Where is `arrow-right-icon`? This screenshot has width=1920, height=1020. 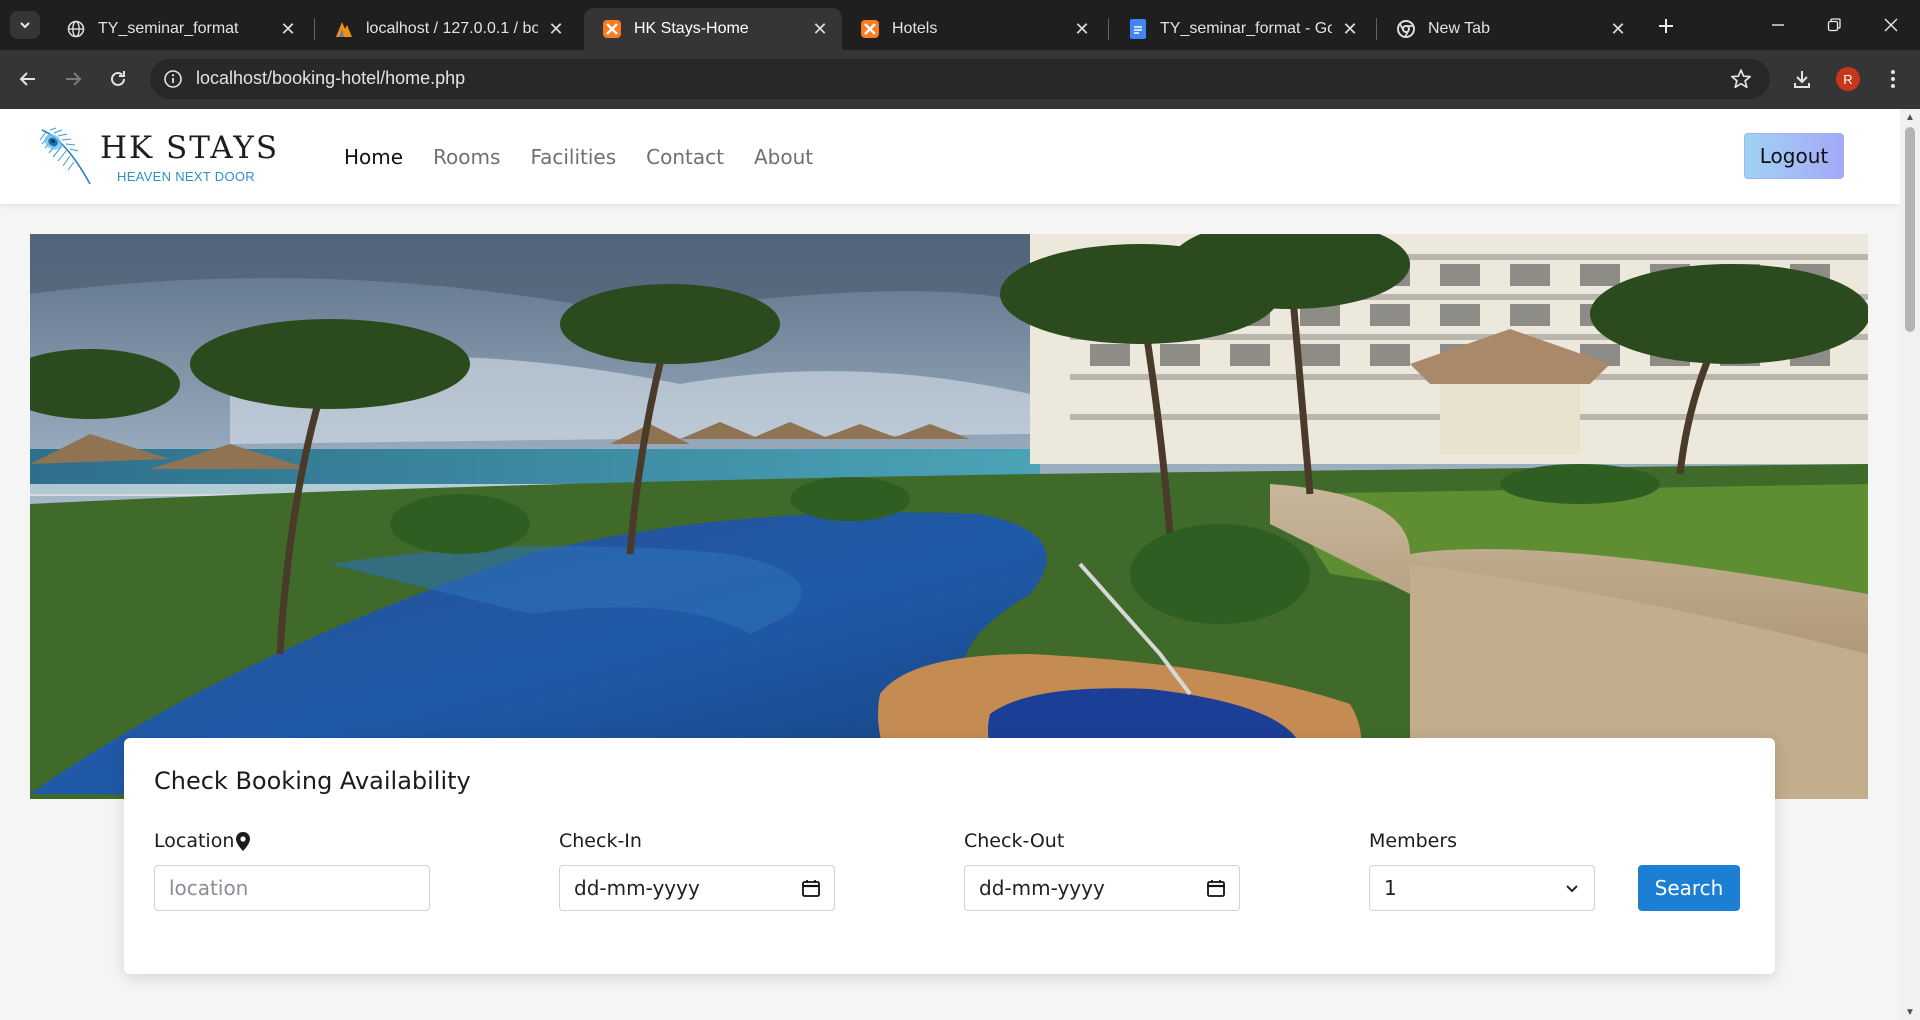 arrow-right-icon is located at coordinates (74, 79).